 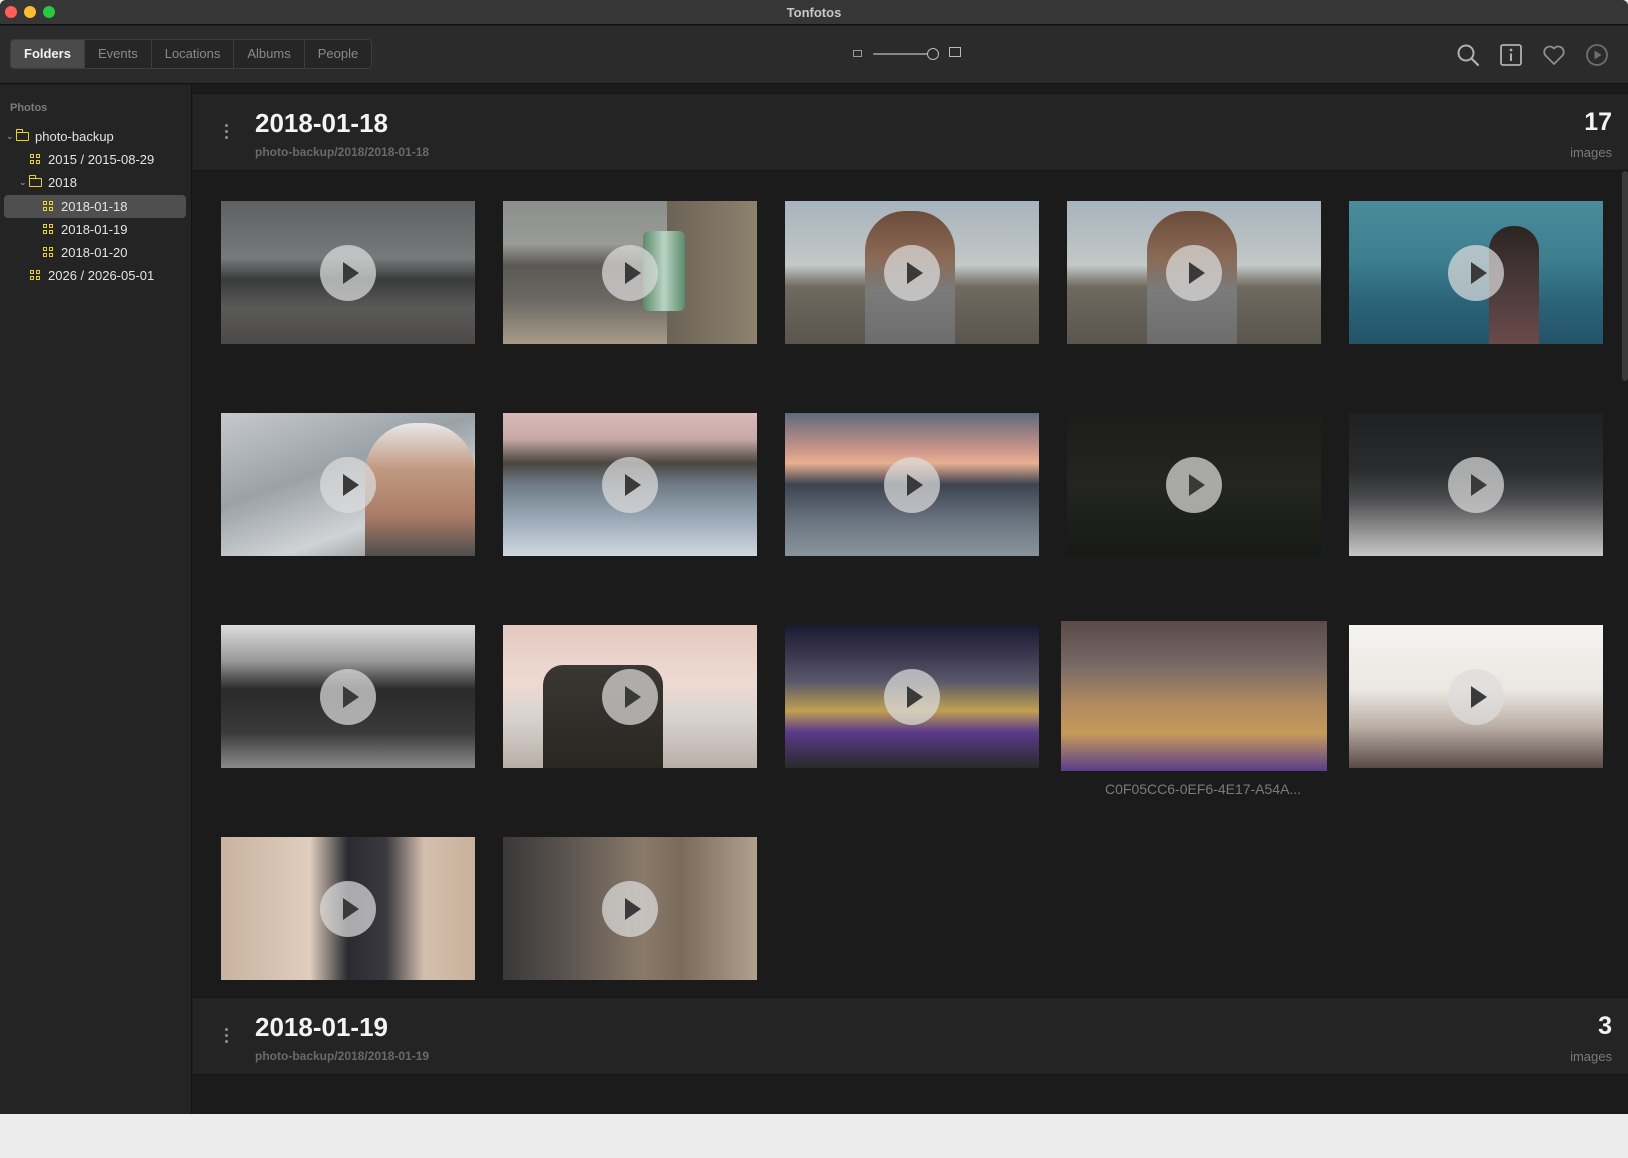 I want to click on section-image-count: 3, so click(x=1605, y=1026).